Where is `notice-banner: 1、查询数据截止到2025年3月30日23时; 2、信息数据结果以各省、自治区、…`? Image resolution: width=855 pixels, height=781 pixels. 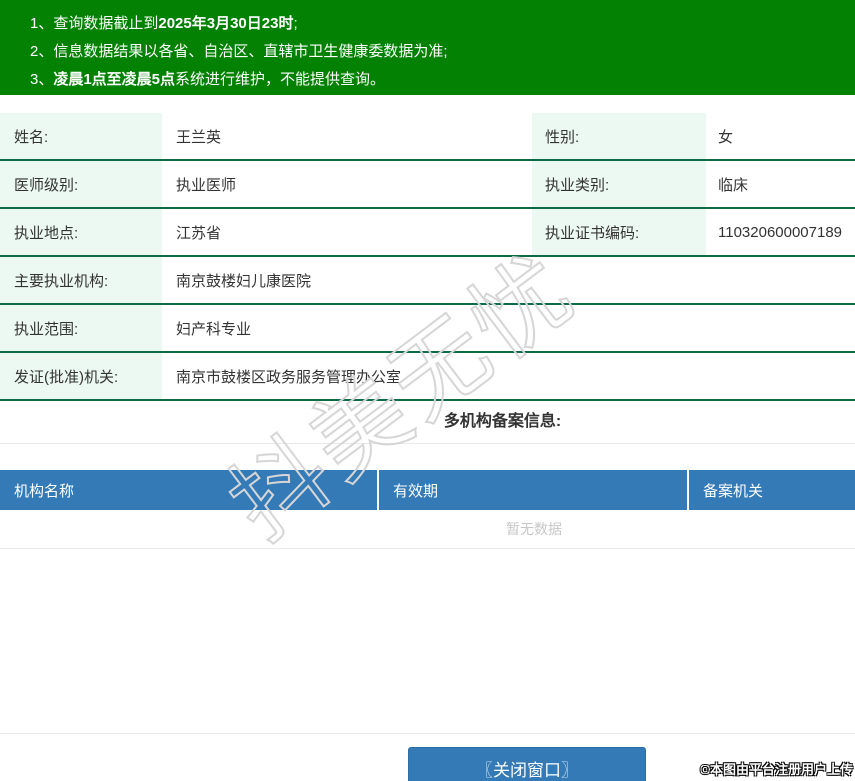
notice-banner: 1、查询数据截止到2025年3月30日23时; 2、信息数据结果以各省、自治区、… is located at coordinates (427, 47).